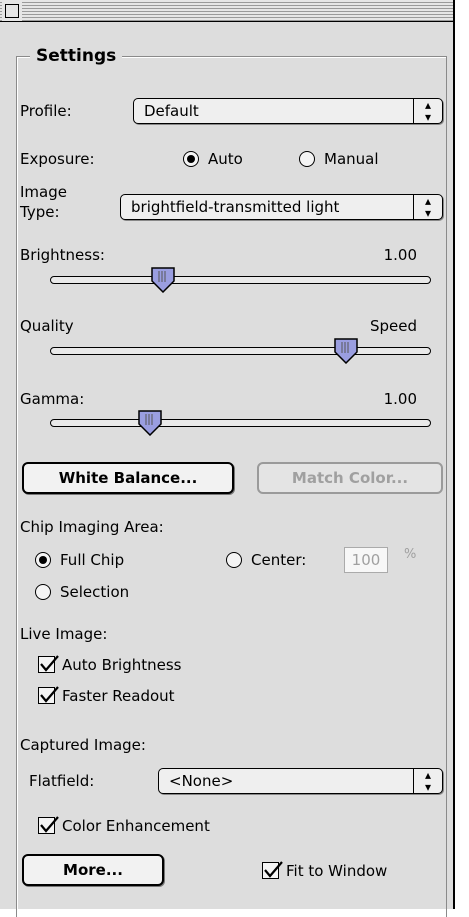  I want to click on profile-label: Profile:, so click(46, 111).